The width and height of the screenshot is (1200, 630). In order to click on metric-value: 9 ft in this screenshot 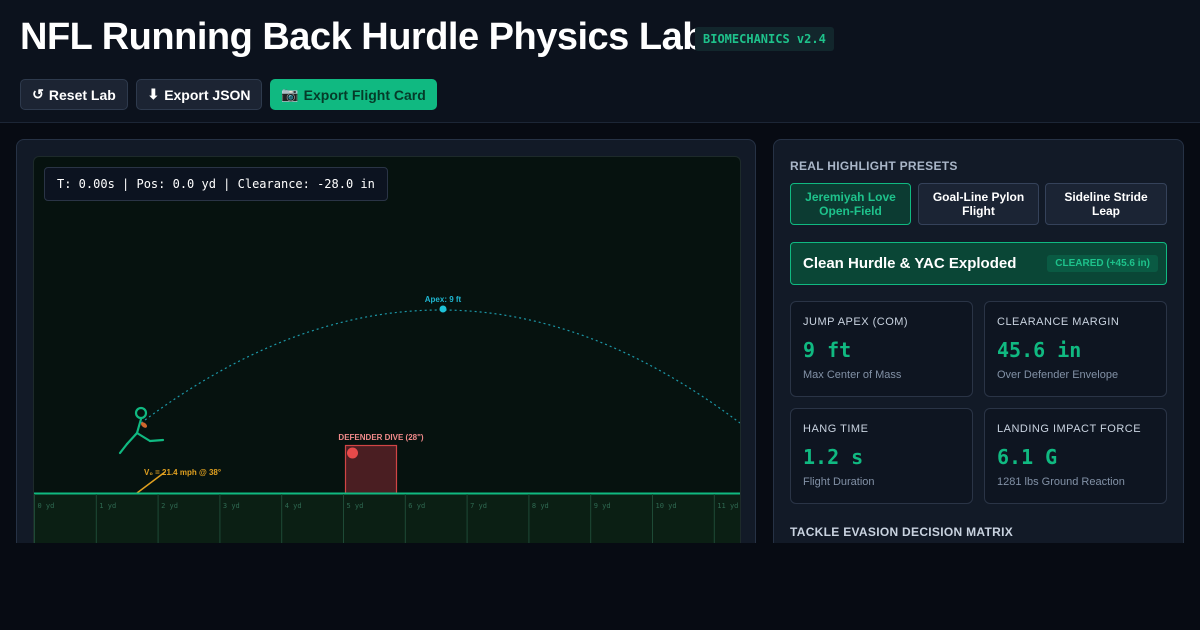, I will do `click(827, 350)`.